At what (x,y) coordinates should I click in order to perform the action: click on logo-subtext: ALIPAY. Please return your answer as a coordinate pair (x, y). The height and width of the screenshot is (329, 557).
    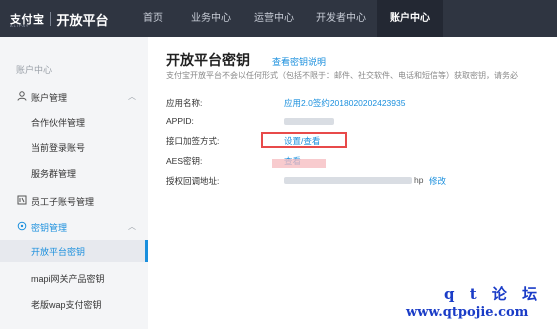
    Looking at the image, I should click on (20, 25).